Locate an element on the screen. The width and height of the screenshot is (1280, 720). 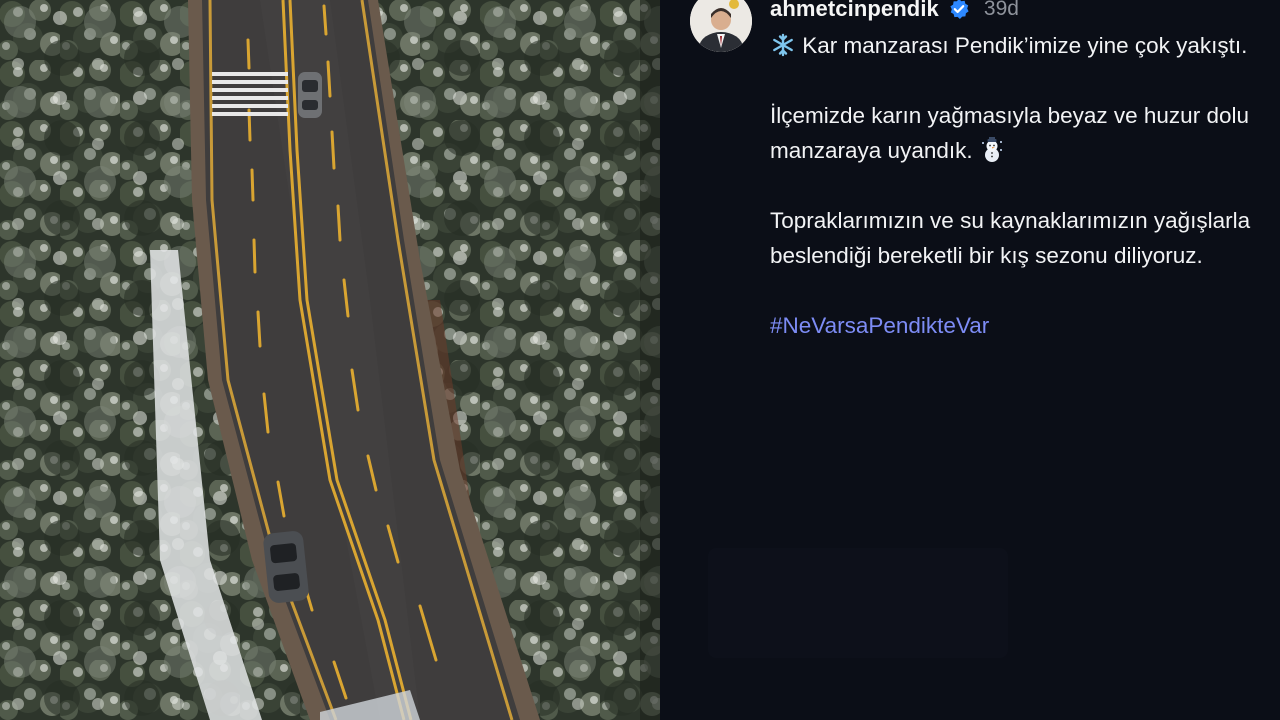
user-line: ahmetcinpendik 39d is located at coordinates (894, 11).